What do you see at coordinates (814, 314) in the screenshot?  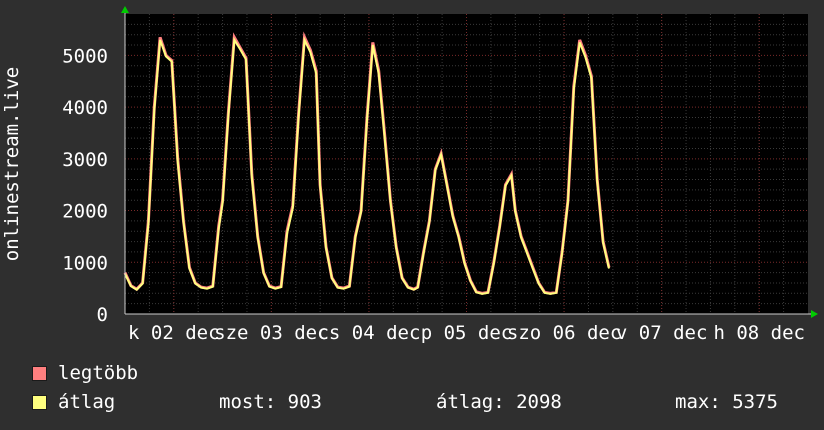 I see `x-axis-arrow` at bounding box center [814, 314].